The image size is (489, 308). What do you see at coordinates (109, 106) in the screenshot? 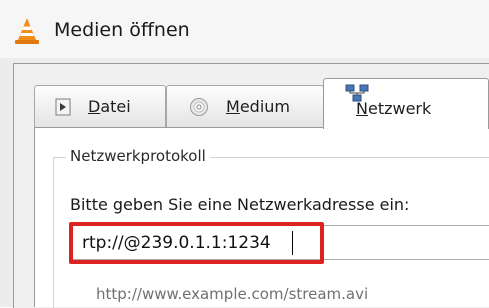
I see `tab-datei-label: Datei` at bounding box center [109, 106].